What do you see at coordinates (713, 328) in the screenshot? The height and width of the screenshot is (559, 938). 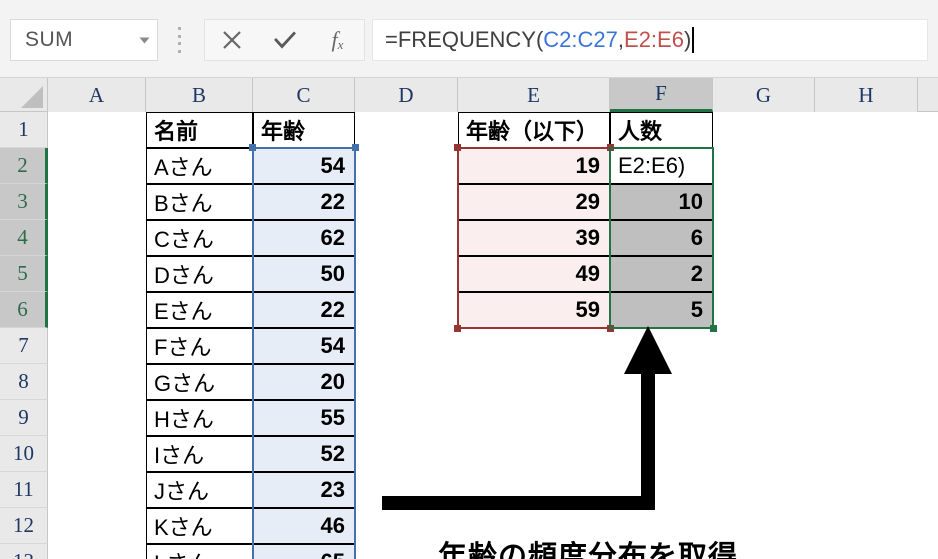 I see `range-selection-green-F-handle` at bounding box center [713, 328].